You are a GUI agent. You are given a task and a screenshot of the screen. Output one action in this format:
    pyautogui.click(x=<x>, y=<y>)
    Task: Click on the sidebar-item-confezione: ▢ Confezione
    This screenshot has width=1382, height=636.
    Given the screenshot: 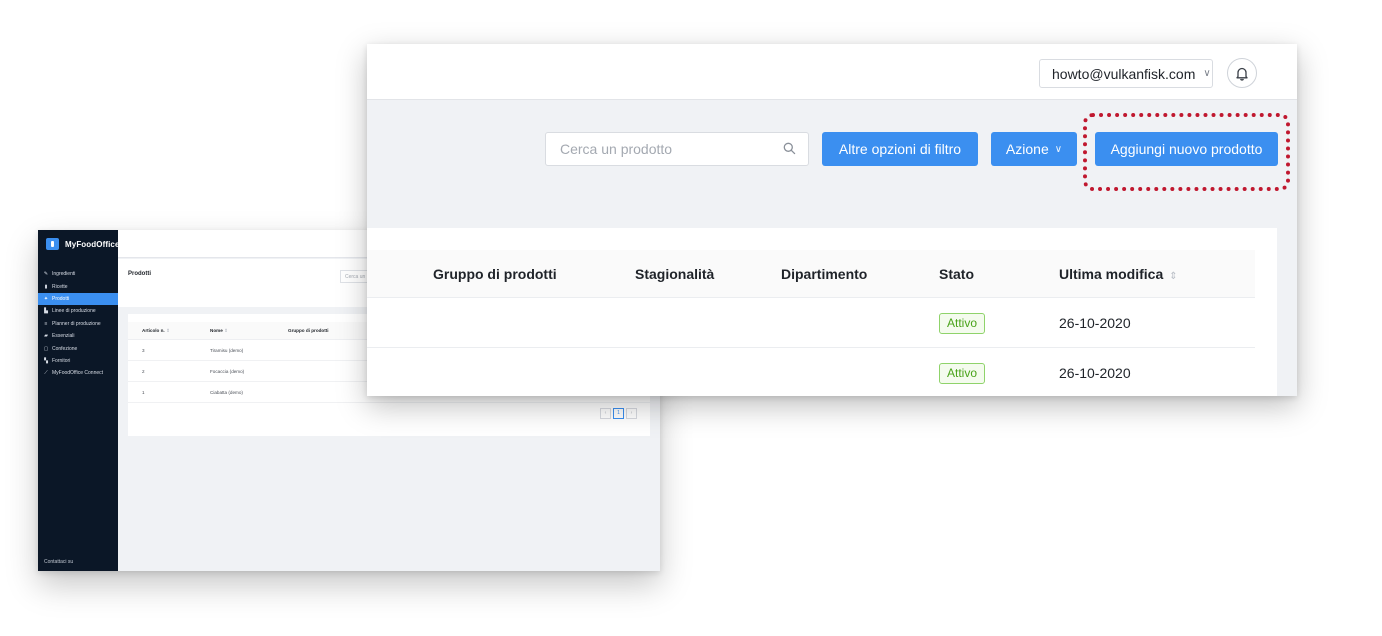 What is the action you would take?
    pyautogui.click(x=78, y=348)
    